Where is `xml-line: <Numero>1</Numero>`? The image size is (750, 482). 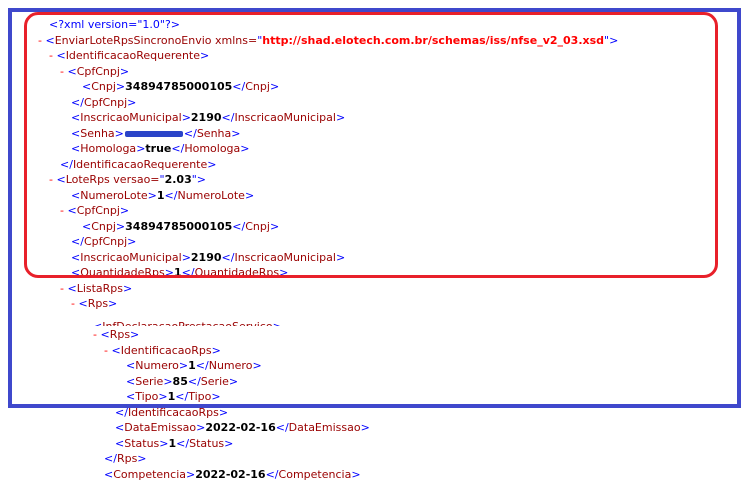 xml-line: <Numero>1</Numero> is located at coordinates (194, 365).